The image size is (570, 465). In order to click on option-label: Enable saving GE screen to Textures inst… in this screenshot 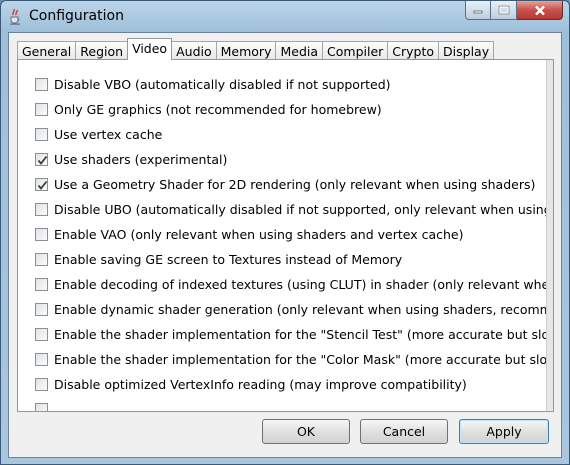, I will do `click(228, 259)`.